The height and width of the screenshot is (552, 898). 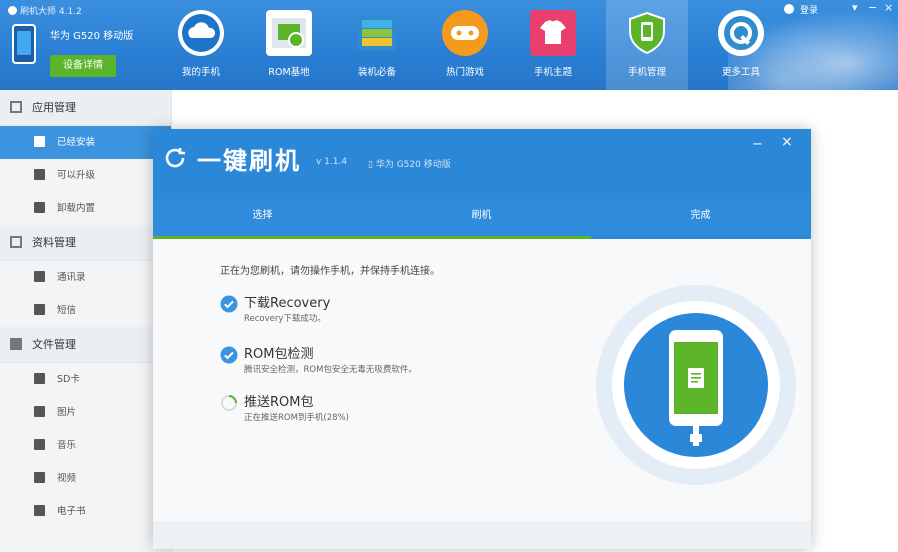 I want to click on dialog-header: 一键刷机 v 1.1.4 ▯ 华为 G520 移动版 − × 选择 刷机 完成, so click(x=482, y=184).